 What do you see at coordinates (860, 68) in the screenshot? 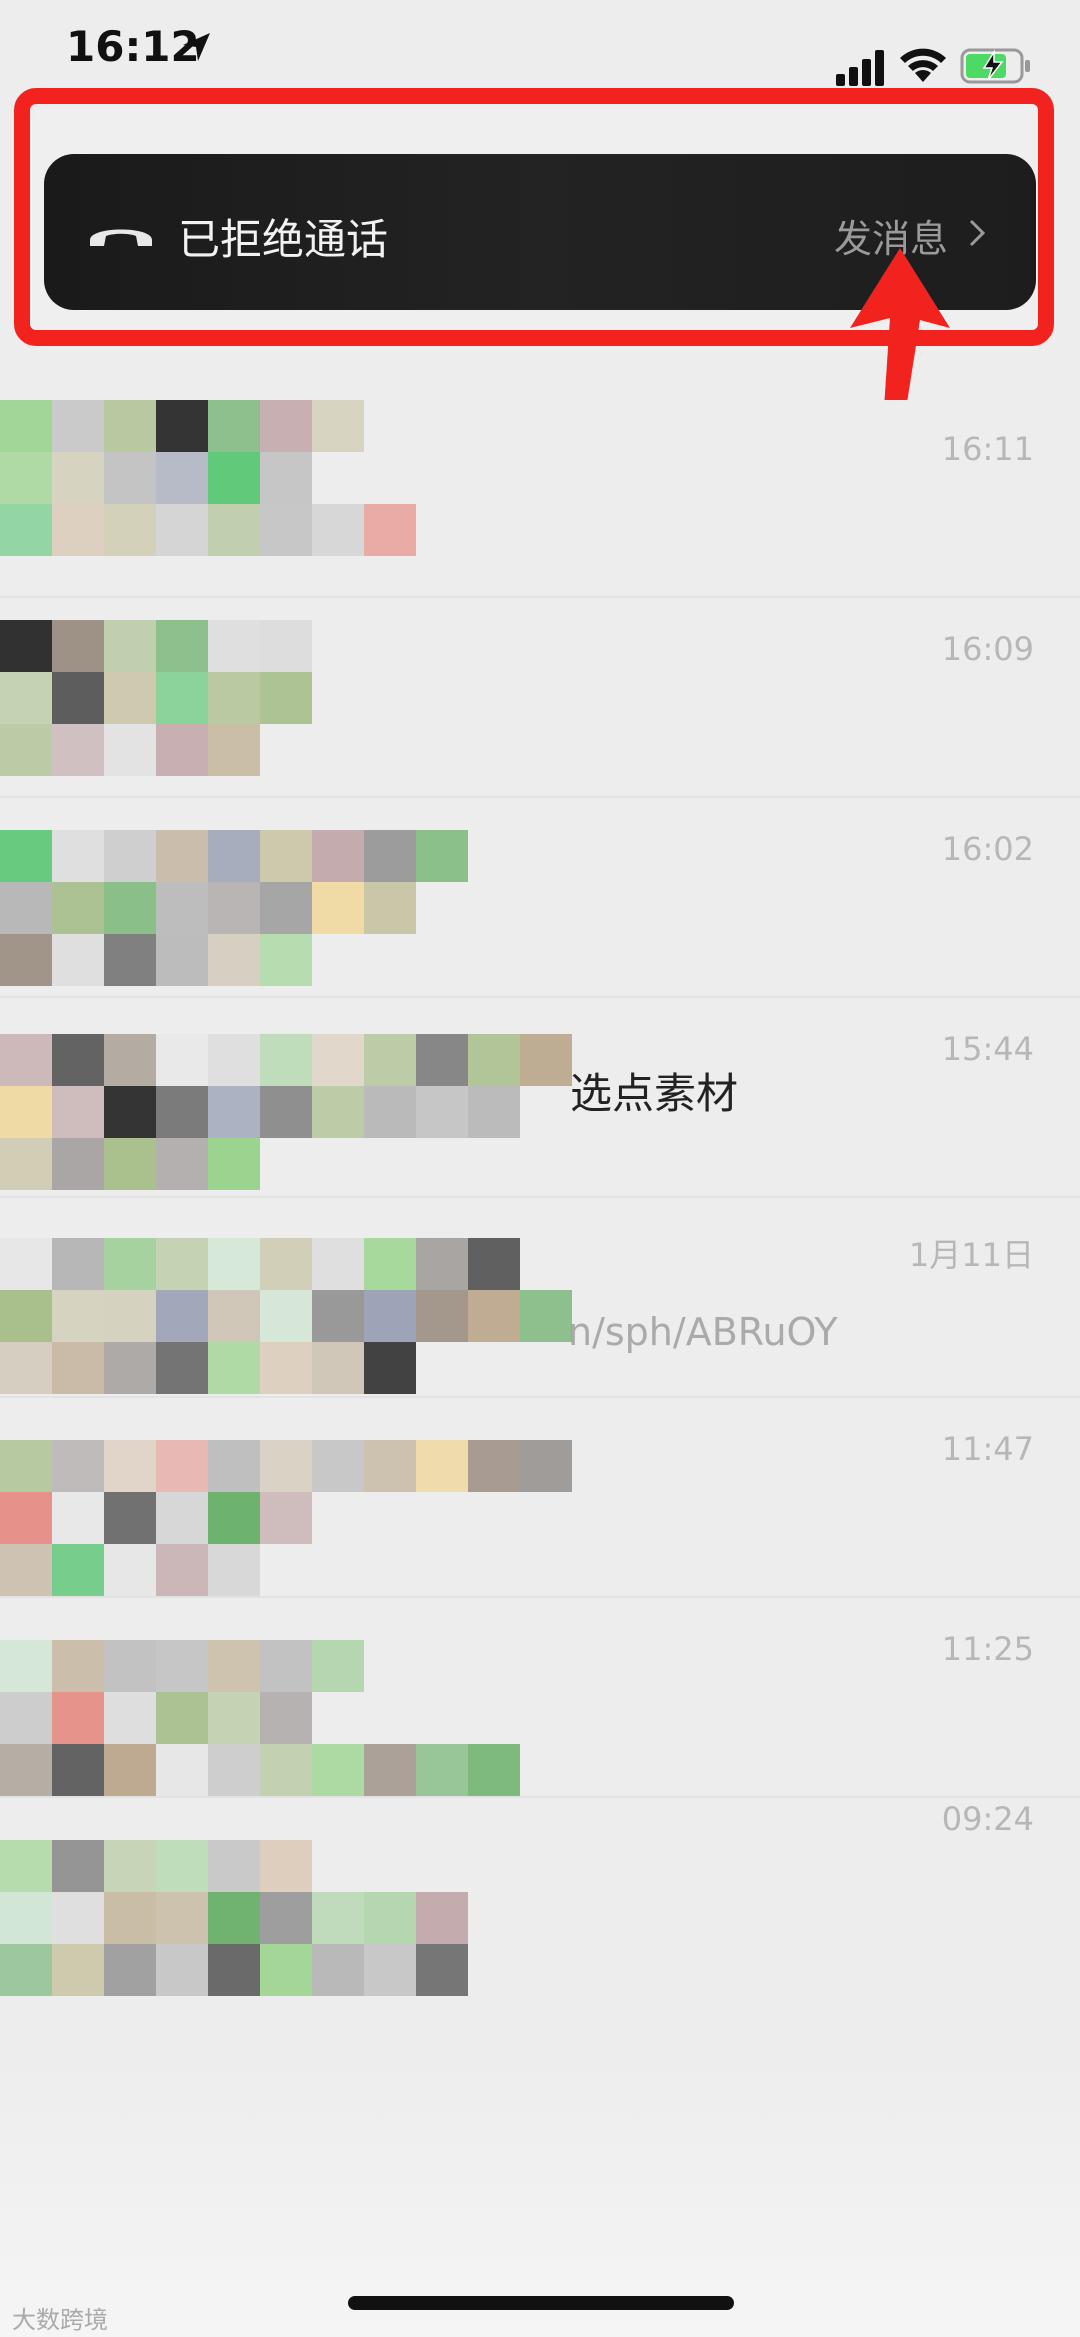
I see `cellular-signal-icon` at bounding box center [860, 68].